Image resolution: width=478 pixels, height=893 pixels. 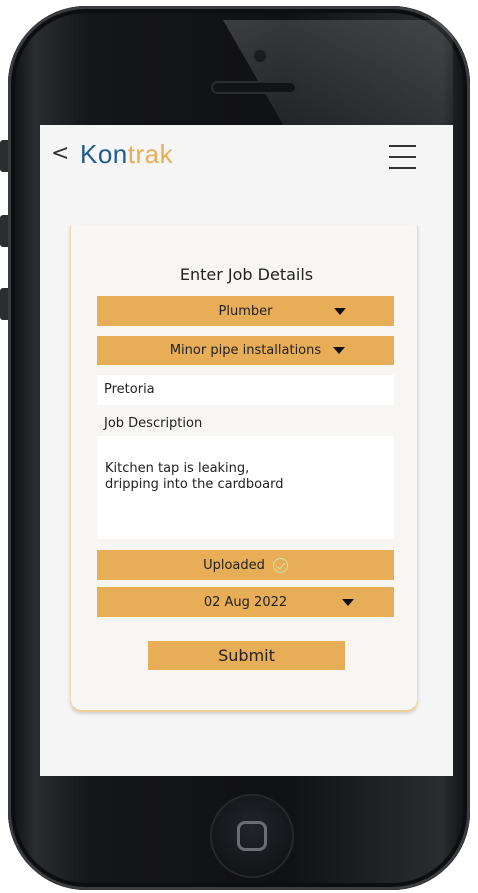 I want to click on form-title: Enter Job Details, so click(x=246, y=274).